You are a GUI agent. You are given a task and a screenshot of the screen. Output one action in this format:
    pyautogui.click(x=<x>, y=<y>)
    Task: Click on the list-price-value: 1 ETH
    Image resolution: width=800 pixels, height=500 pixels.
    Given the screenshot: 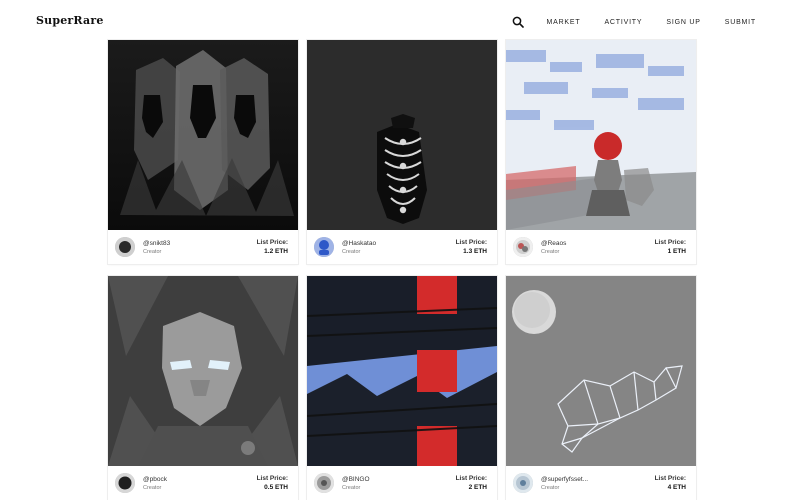 What is the action you would take?
    pyautogui.click(x=676, y=251)
    